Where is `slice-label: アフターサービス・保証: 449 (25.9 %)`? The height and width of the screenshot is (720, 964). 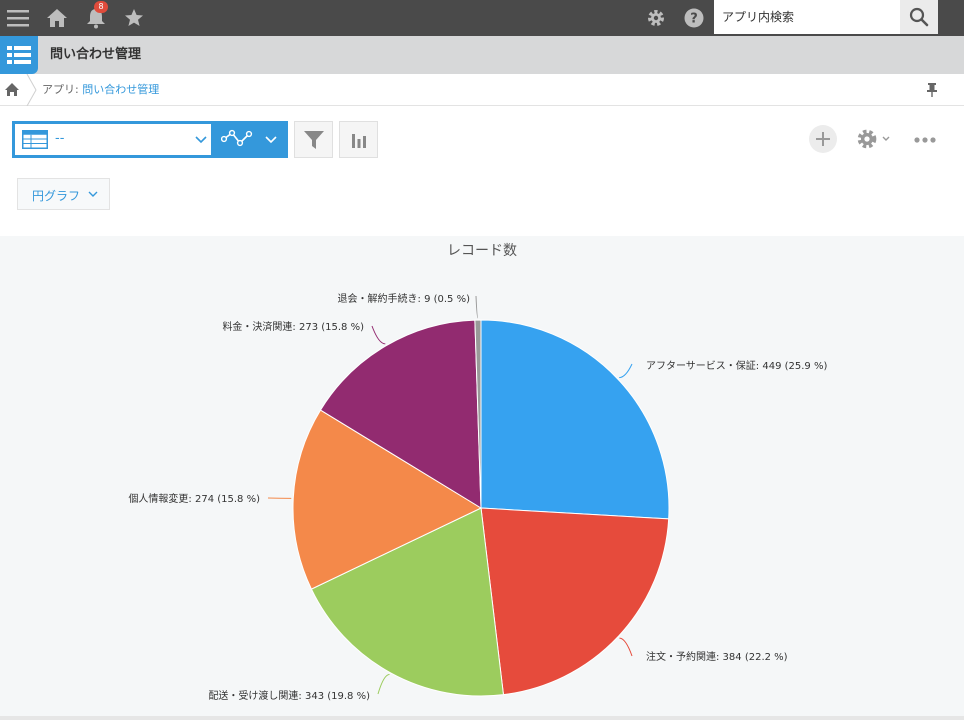
slice-label: アフターサービス・保証: 449 (25.9 %) is located at coordinates (736, 365).